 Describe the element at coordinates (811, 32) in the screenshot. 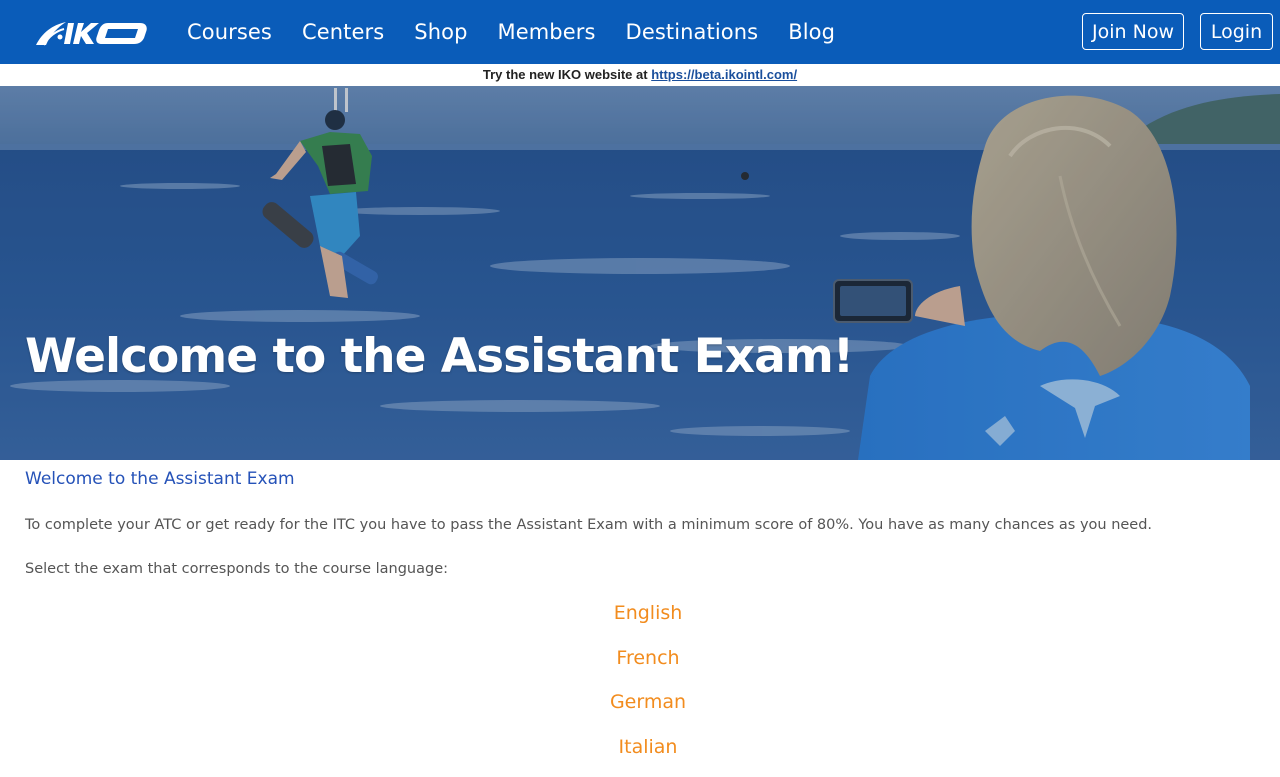

I see `nav-link-blog: Blog` at that location.